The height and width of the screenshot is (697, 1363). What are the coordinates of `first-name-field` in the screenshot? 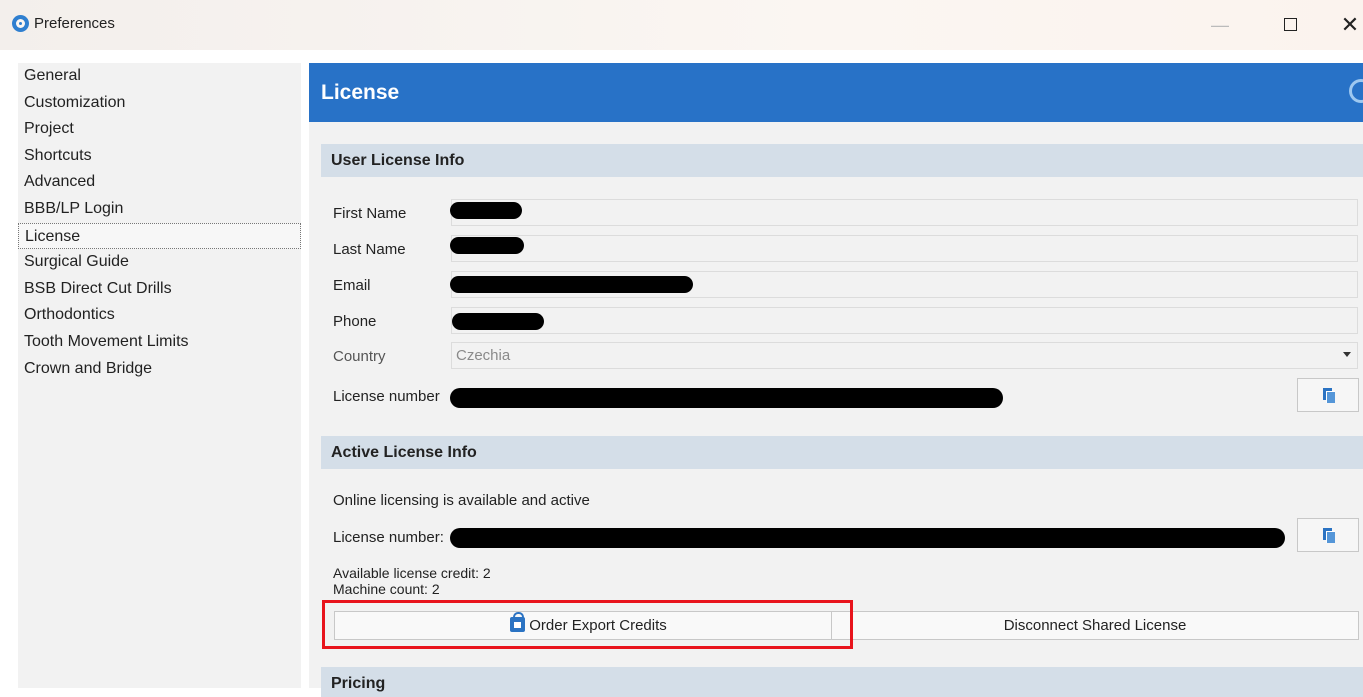 It's located at (904, 212).